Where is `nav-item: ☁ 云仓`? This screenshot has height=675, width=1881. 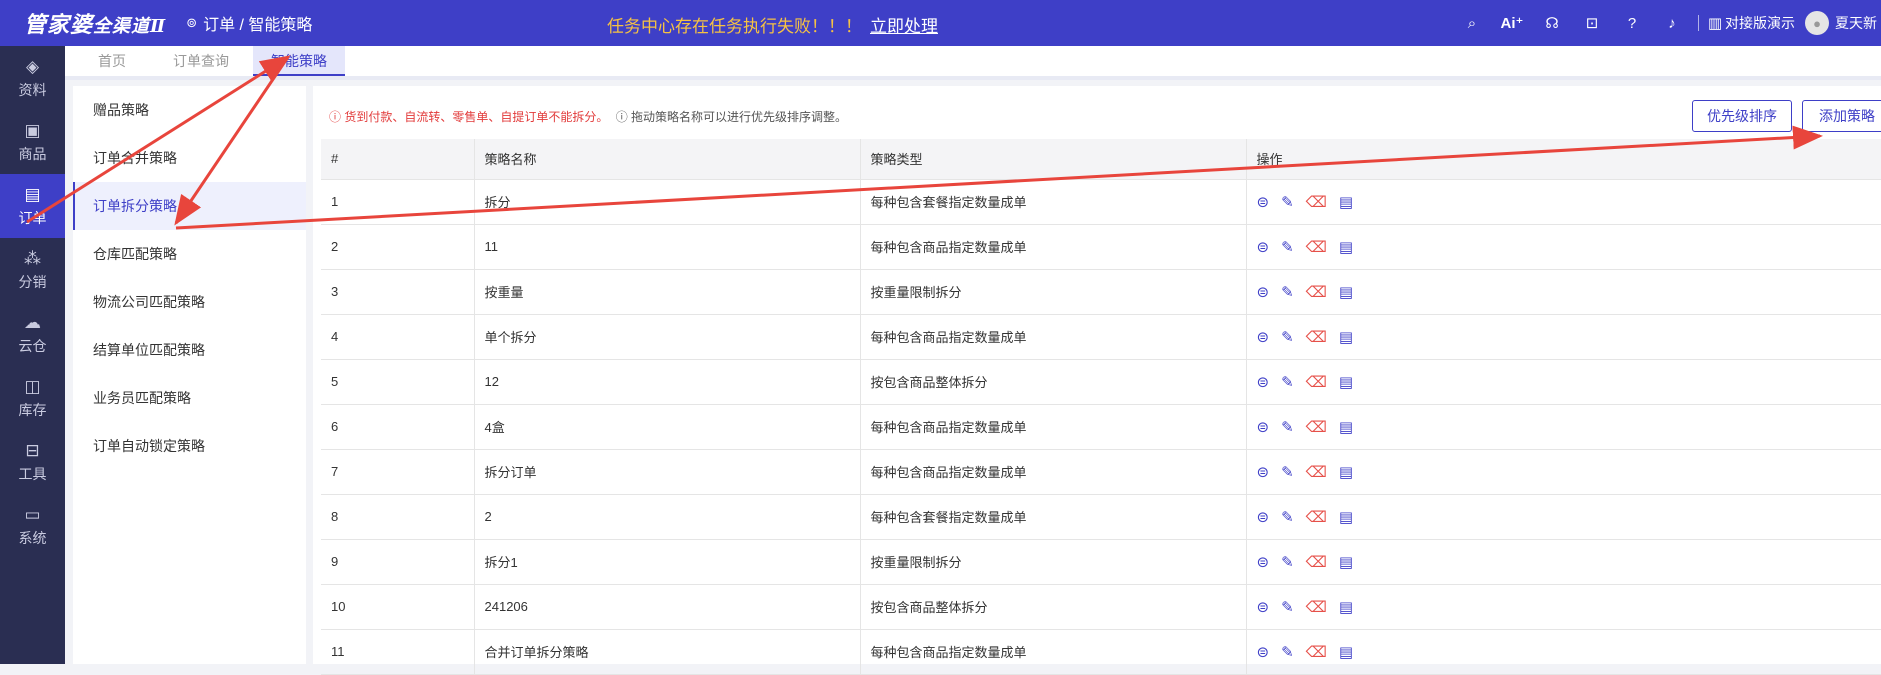 nav-item: ☁ 云仓 is located at coordinates (32, 334).